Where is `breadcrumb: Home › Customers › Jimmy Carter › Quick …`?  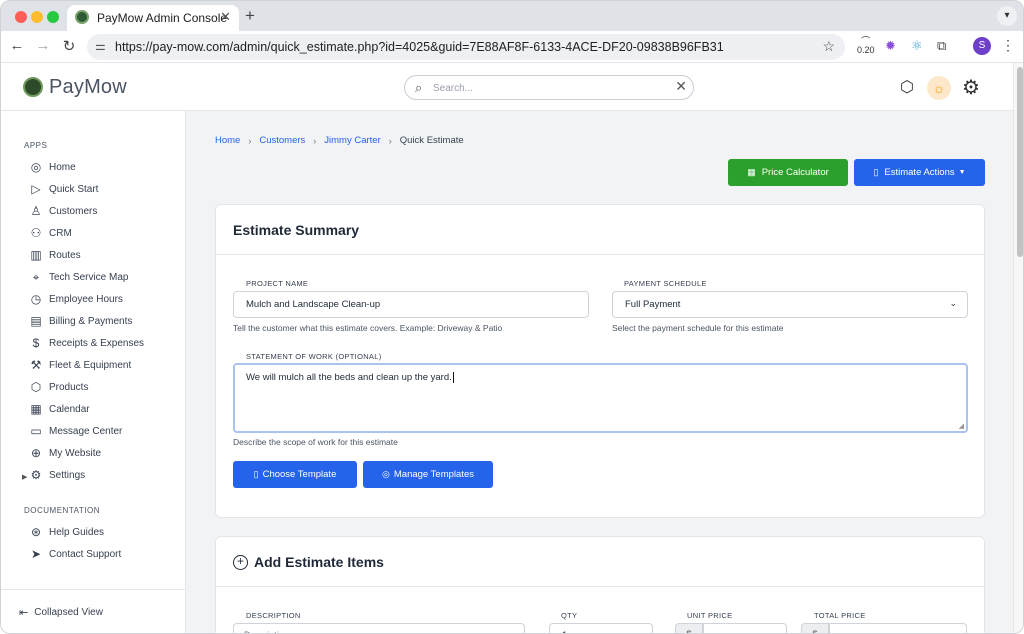 breadcrumb: Home › Customers › Jimmy Carter › Quick … is located at coordinates (339, 140).